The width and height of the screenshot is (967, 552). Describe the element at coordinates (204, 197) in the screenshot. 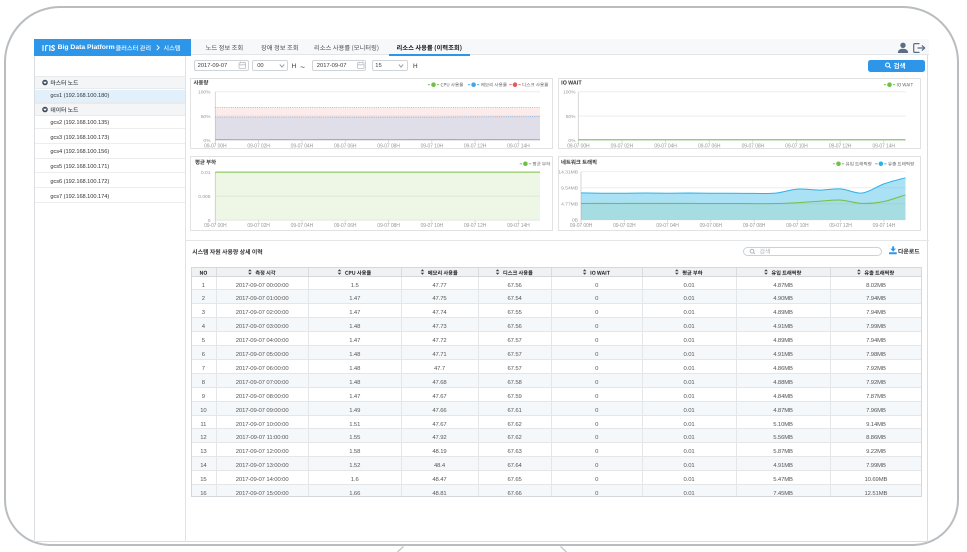

I see `svg-text: 0.005` at that location.